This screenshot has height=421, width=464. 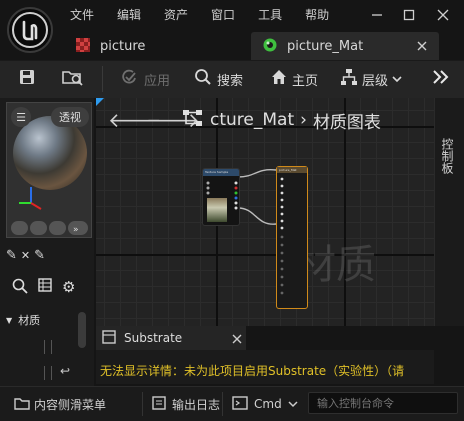 I want to click on left-panel-tabs: ✎ ✕ ✎, so click(x=49, y=255).